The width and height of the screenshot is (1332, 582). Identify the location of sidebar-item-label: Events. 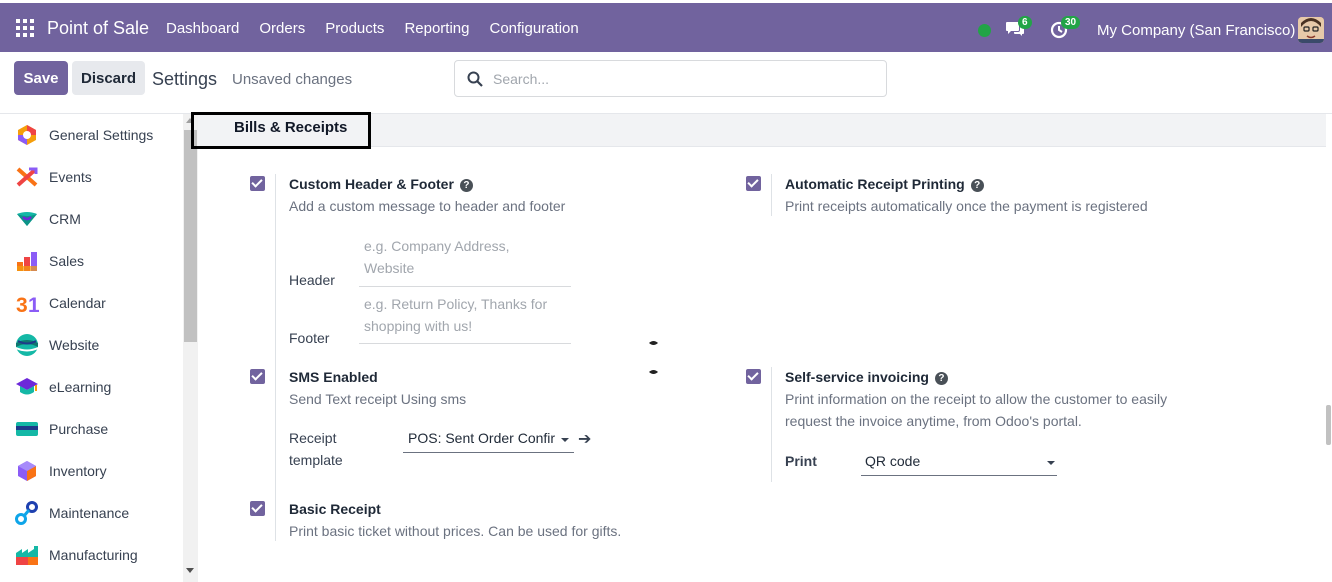
(70, 177).